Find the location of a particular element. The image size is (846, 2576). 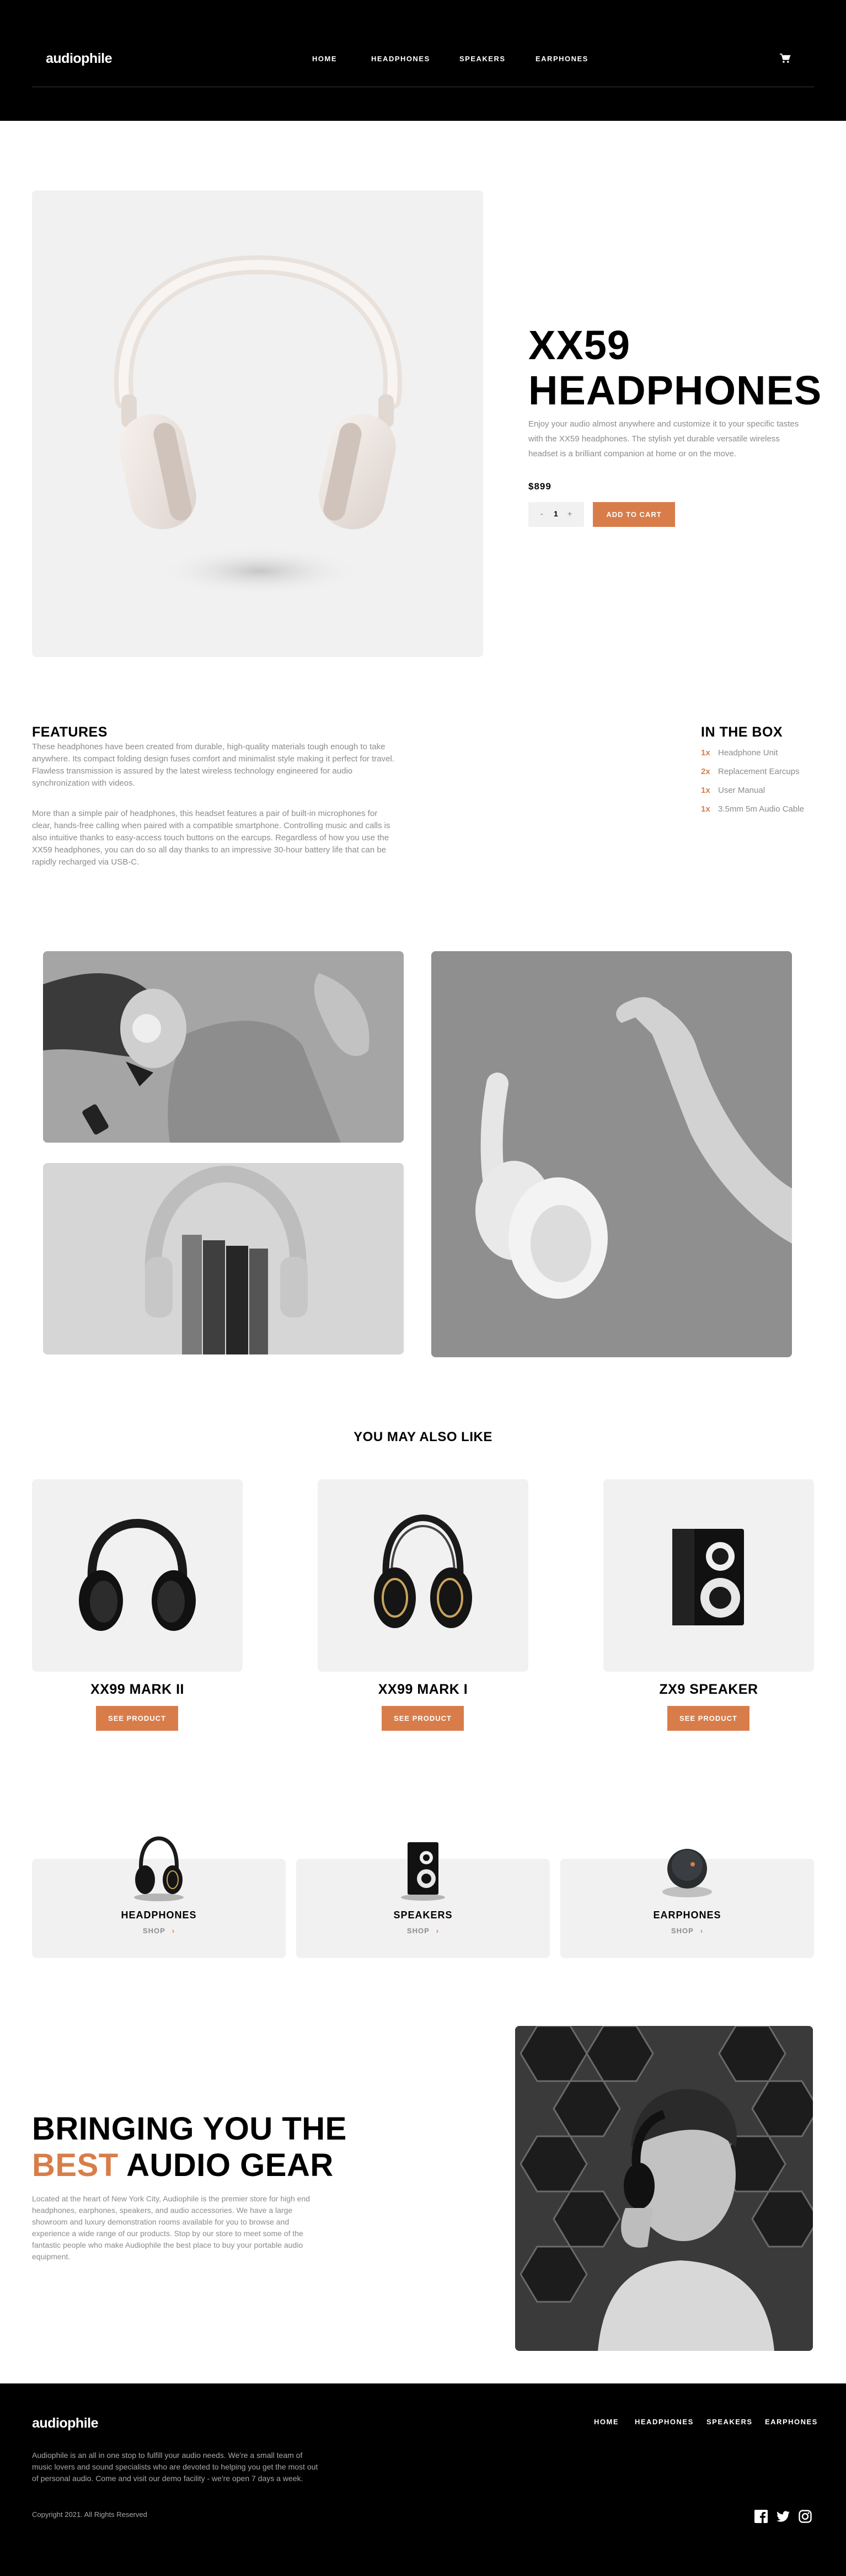

hand-holding-headphones-image is located at coordinates (611, 1154).